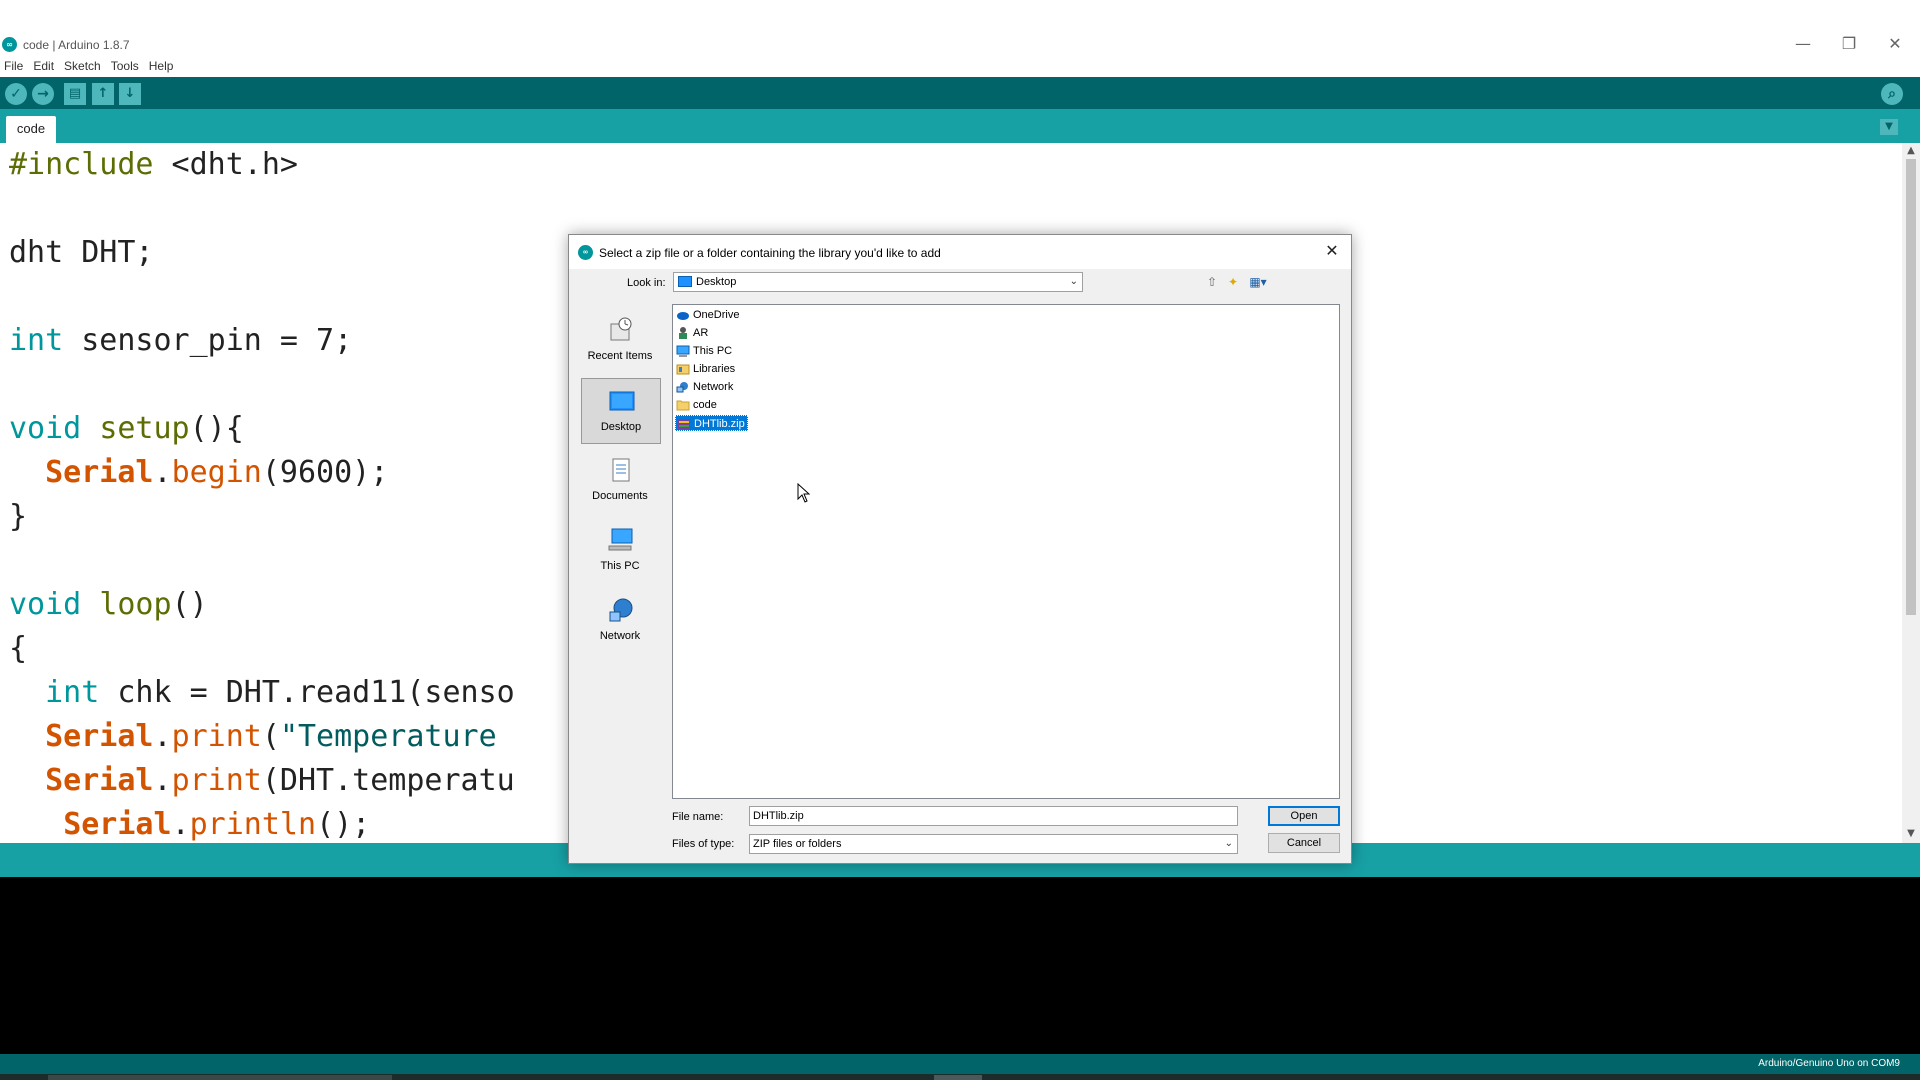 This screenshot has height=1080, width=1920. I want to click on open-sketch-button: ↑, so click(103, 94).